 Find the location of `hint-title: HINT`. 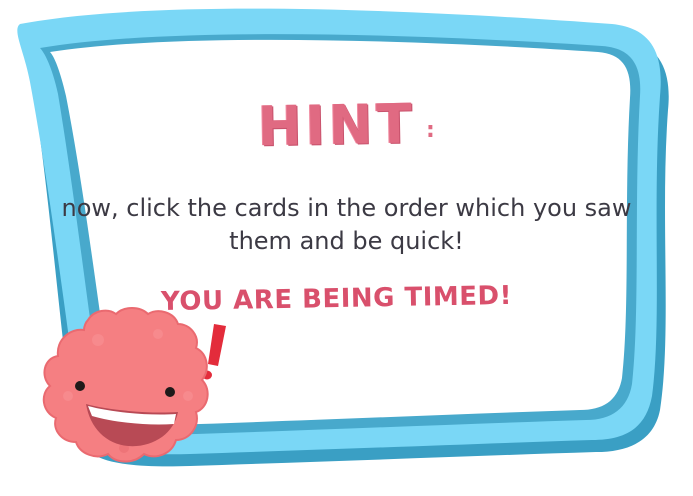

hint-title: HINT is located at coordinates (337, 126).